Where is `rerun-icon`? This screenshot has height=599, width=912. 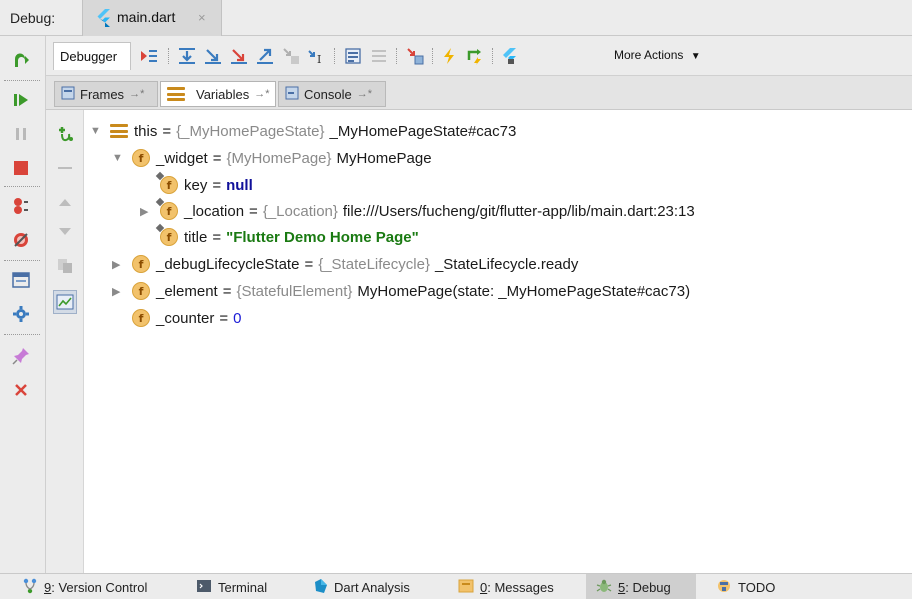
rerun-icon is located at coordinates (21, 61).